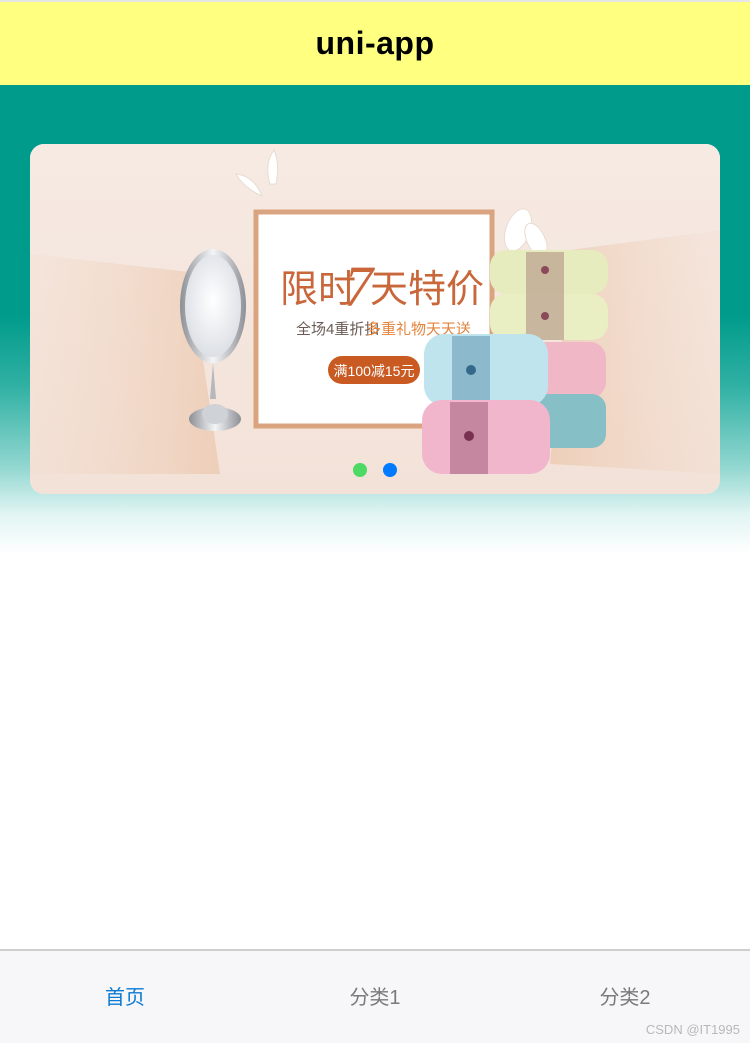  I want to click on navigation-bar: uni-app, so click(375, 43).